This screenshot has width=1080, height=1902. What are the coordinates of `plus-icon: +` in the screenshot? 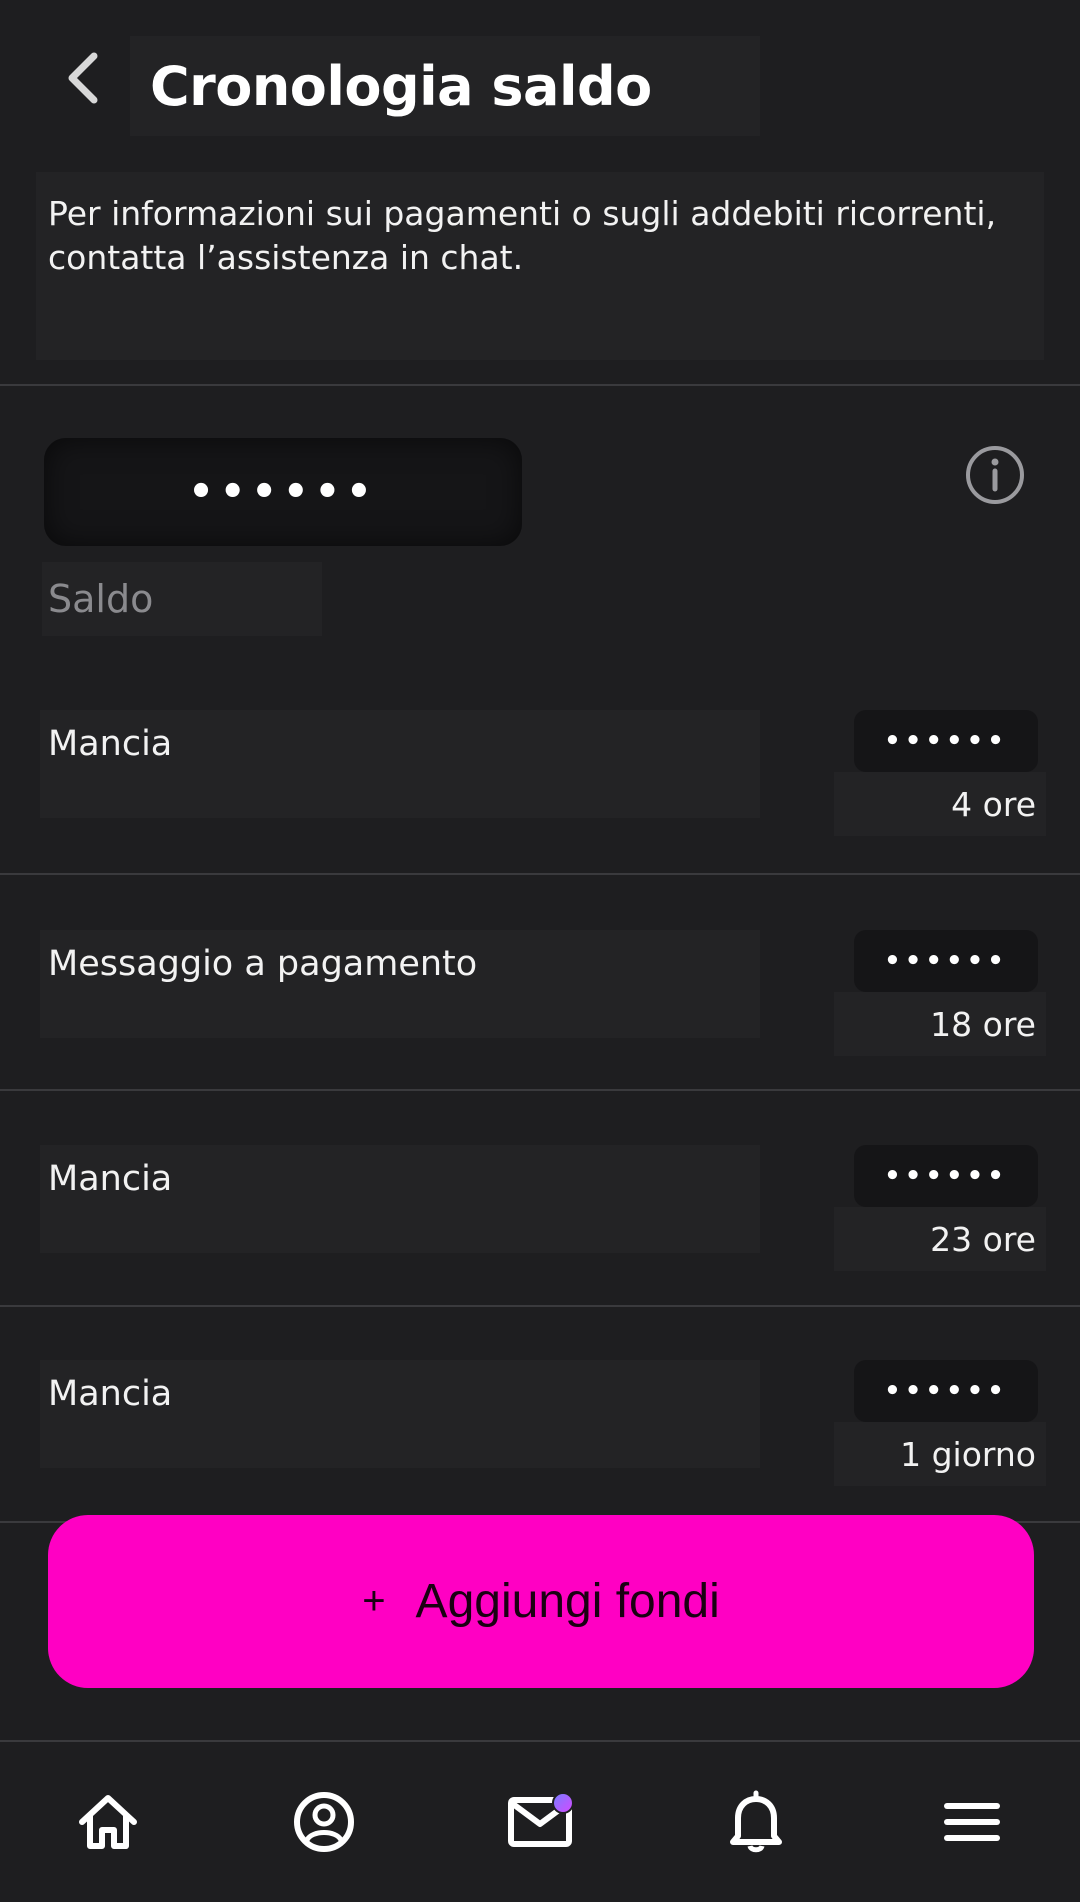 It's located at (374, 1601).